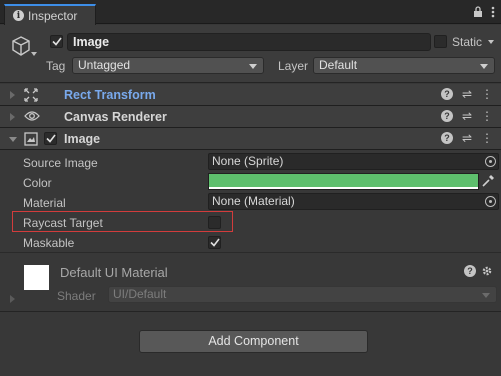  What do you see at coordinates (56, 66) in the screenshot?
I see `tag-label: Tag` at bounding box center [56, 66].